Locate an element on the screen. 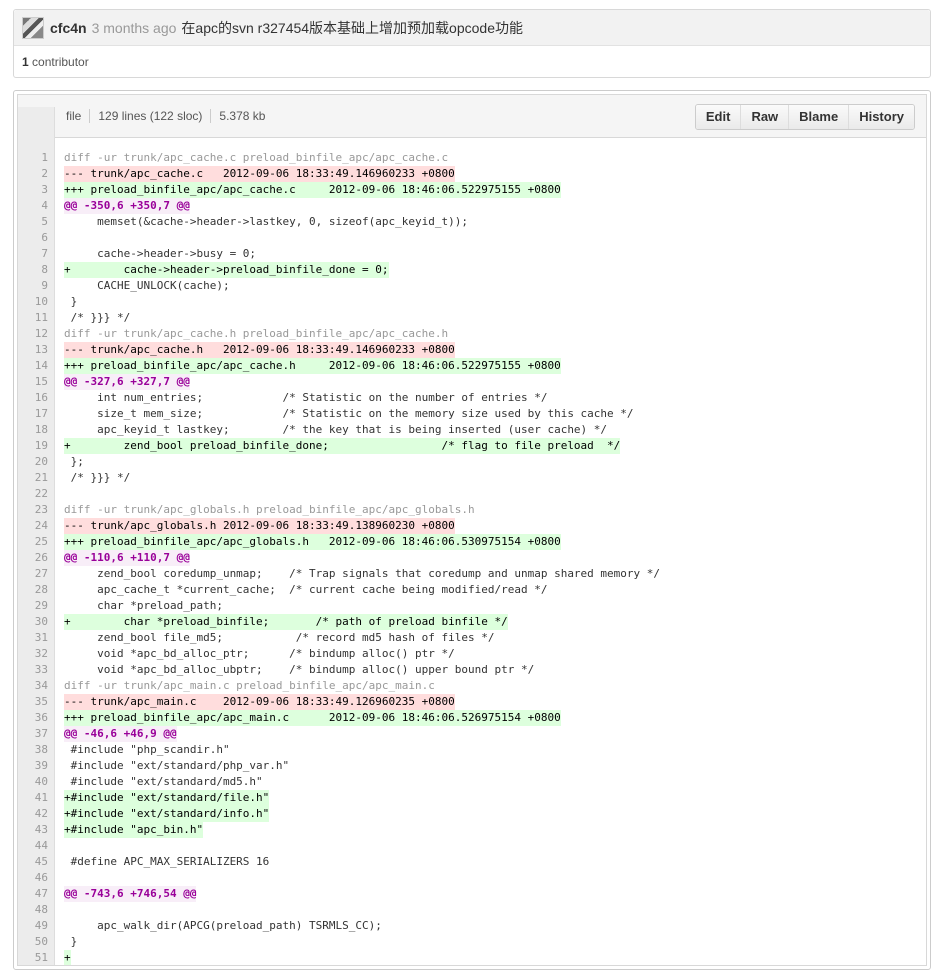 The height and width of the screenshot is (970, 942). edit-button: Edit is located at coordinates (718, 117).